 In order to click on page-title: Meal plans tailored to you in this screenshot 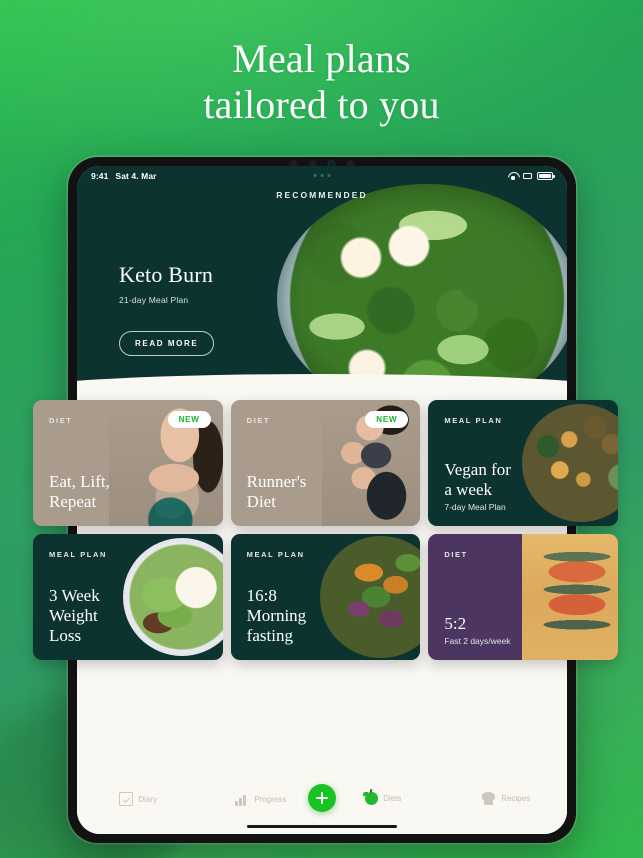, I will do `click(321, 82)`.